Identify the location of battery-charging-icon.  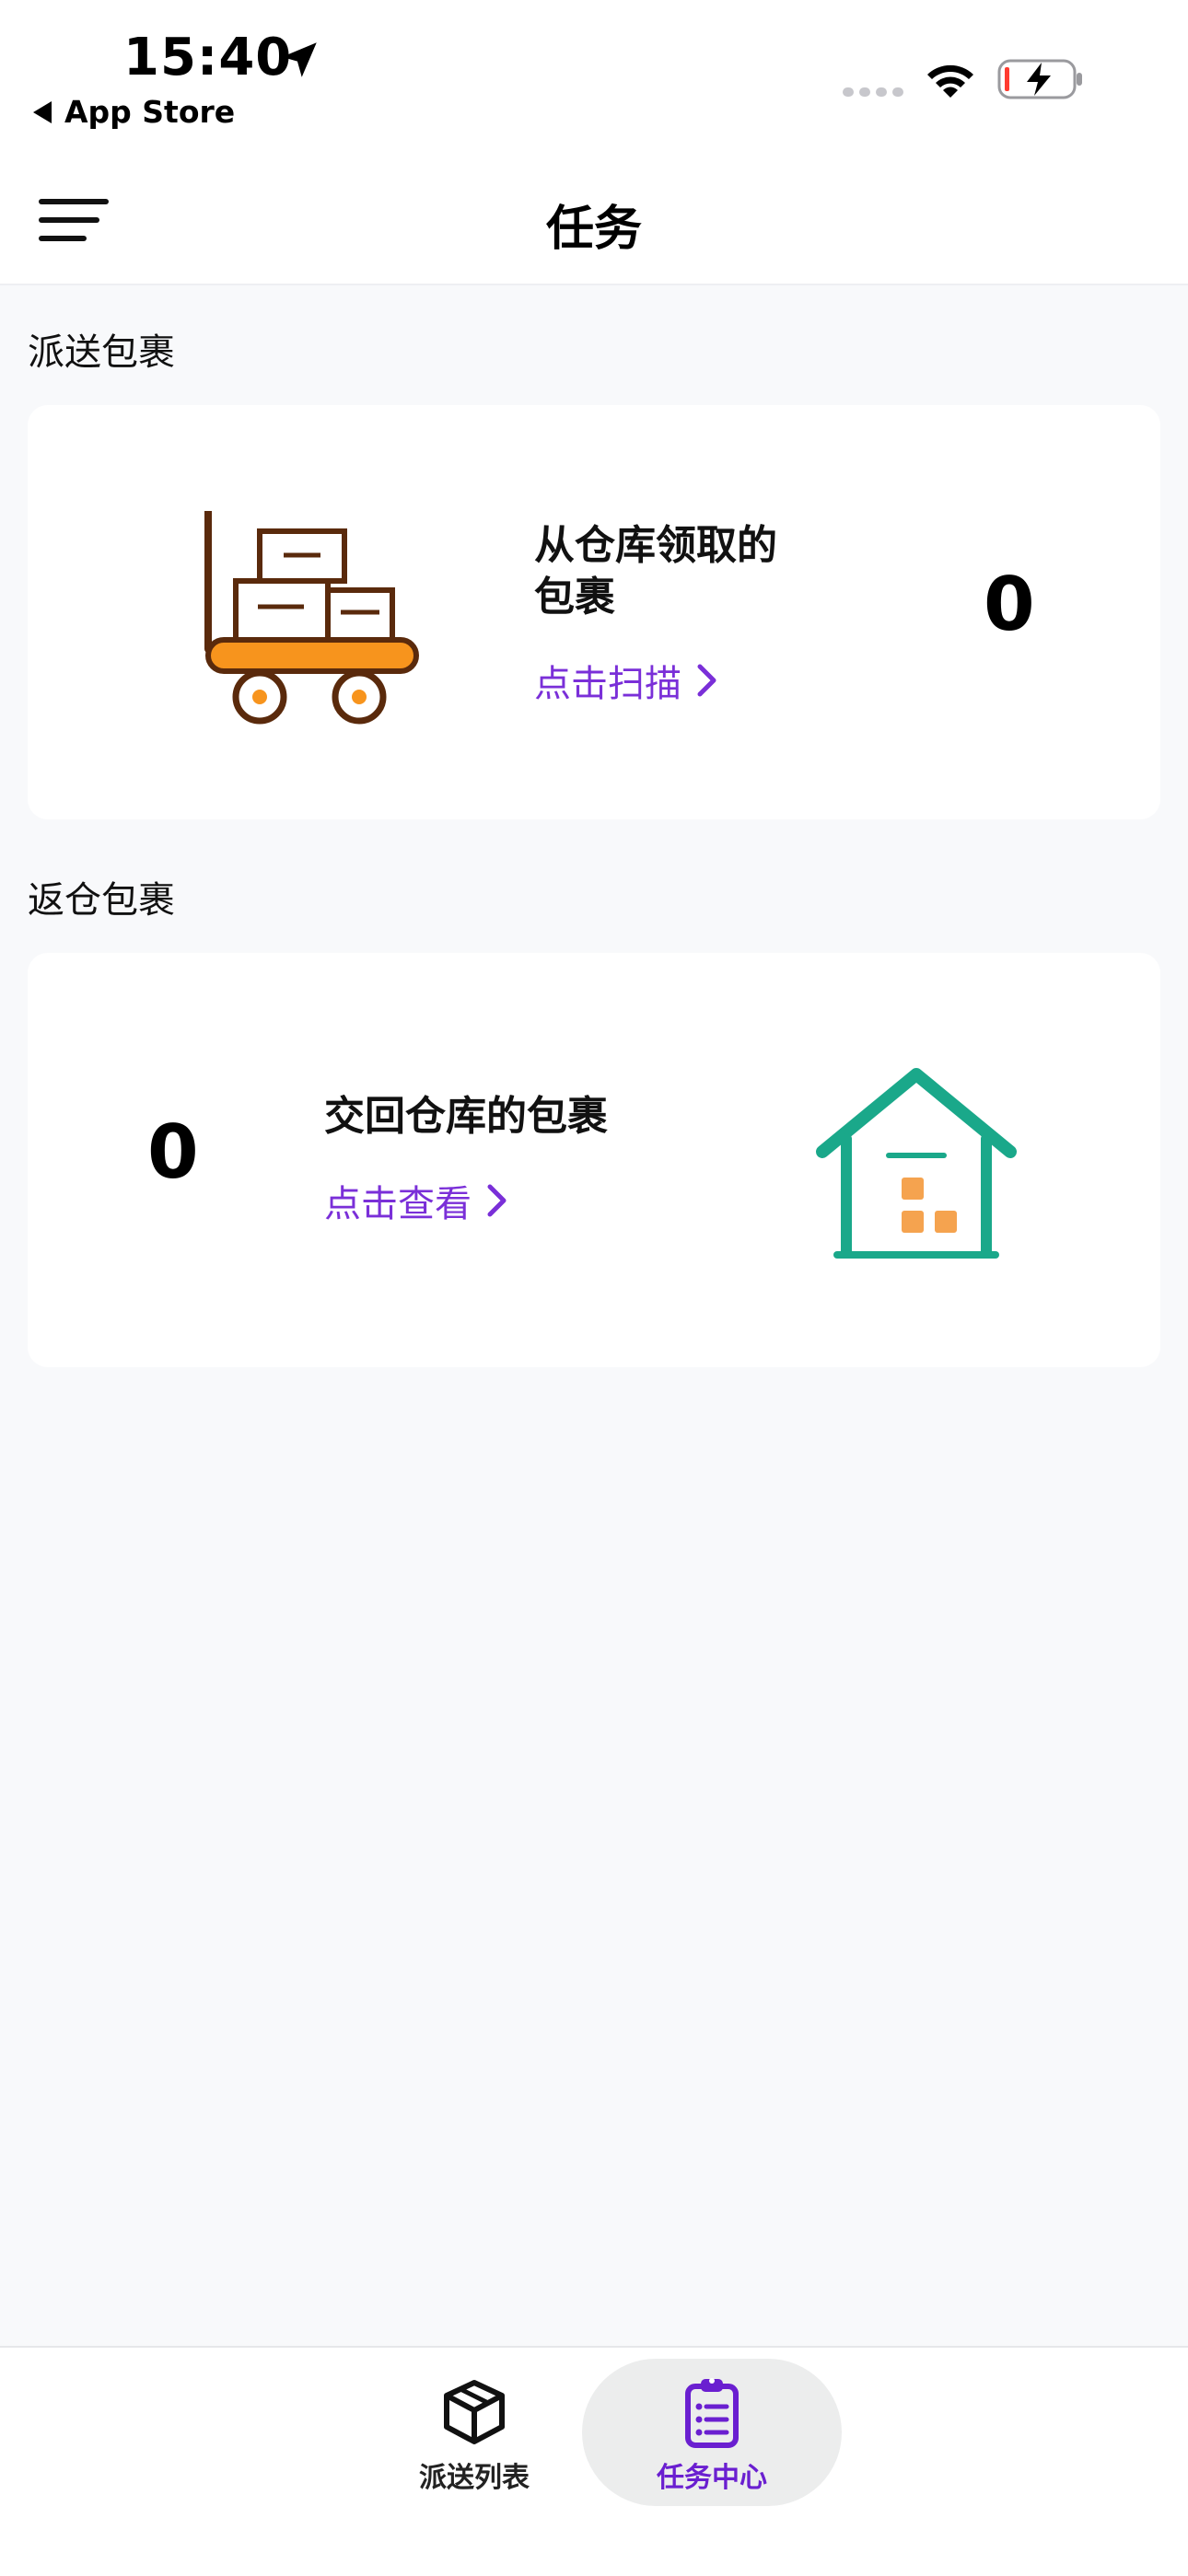
(1039, 79).